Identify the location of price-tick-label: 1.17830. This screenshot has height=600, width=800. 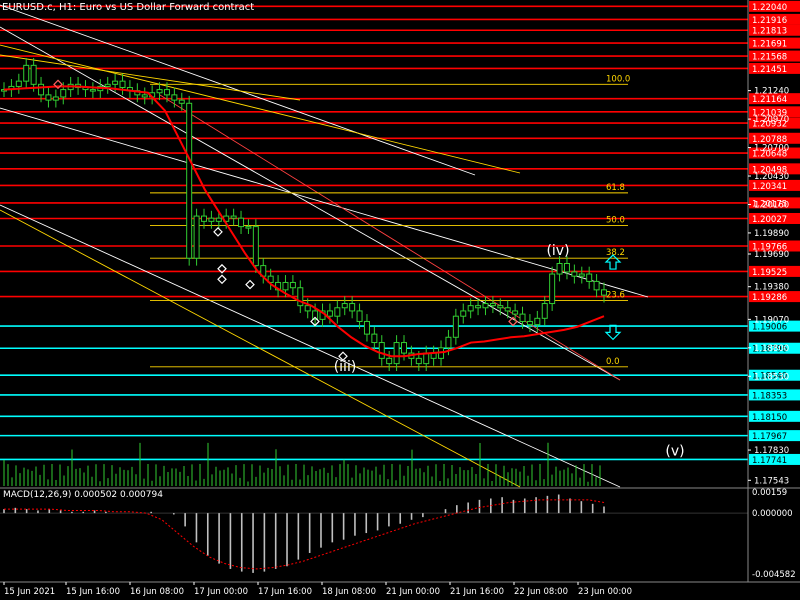
(771, 451).